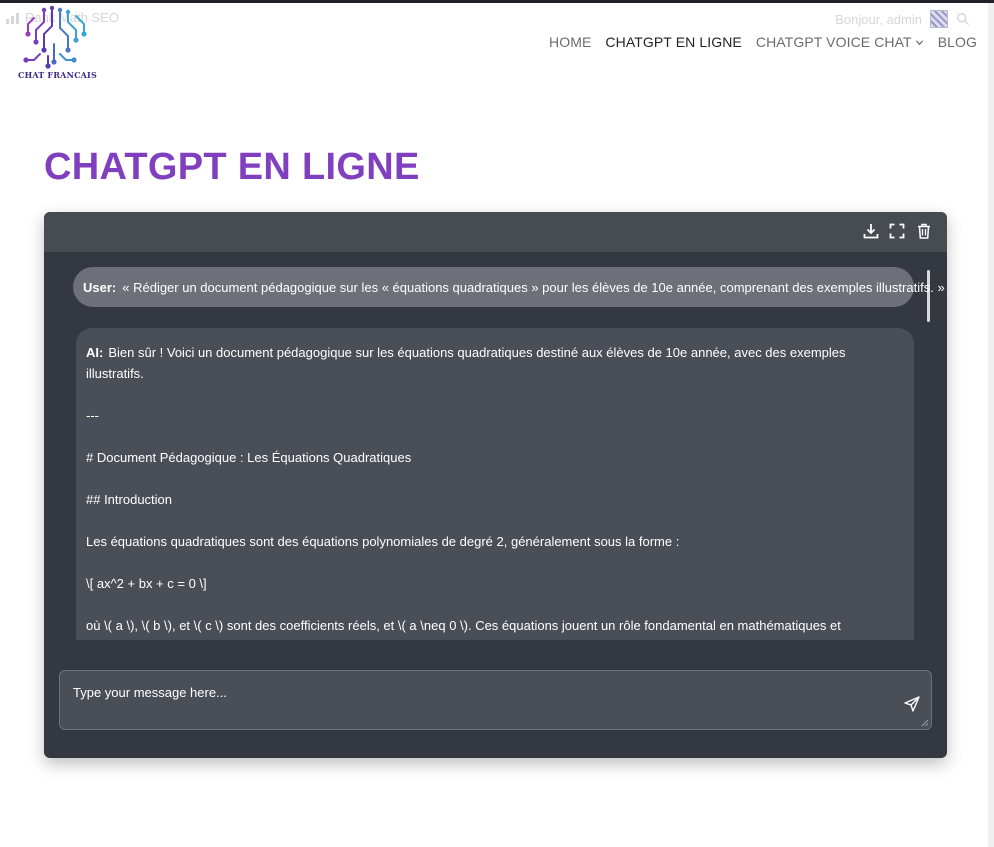 Image resolution: width=994 pixels, height=847 pixels. I want to click on nav-item-chatgpt-voice-chat: CHATGPT VOICE CHAT, so click(840, 42).